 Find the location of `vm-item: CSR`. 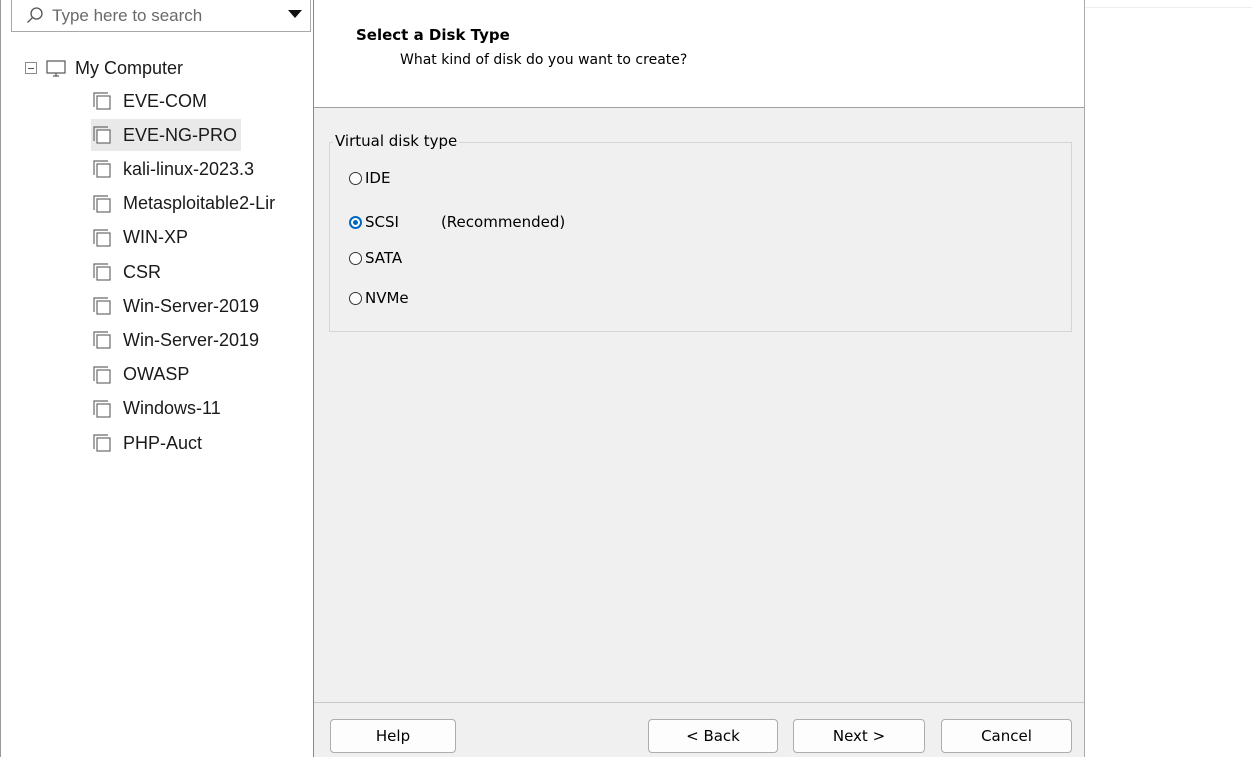

vm-item: CSR is located at coordinates (128, 272).